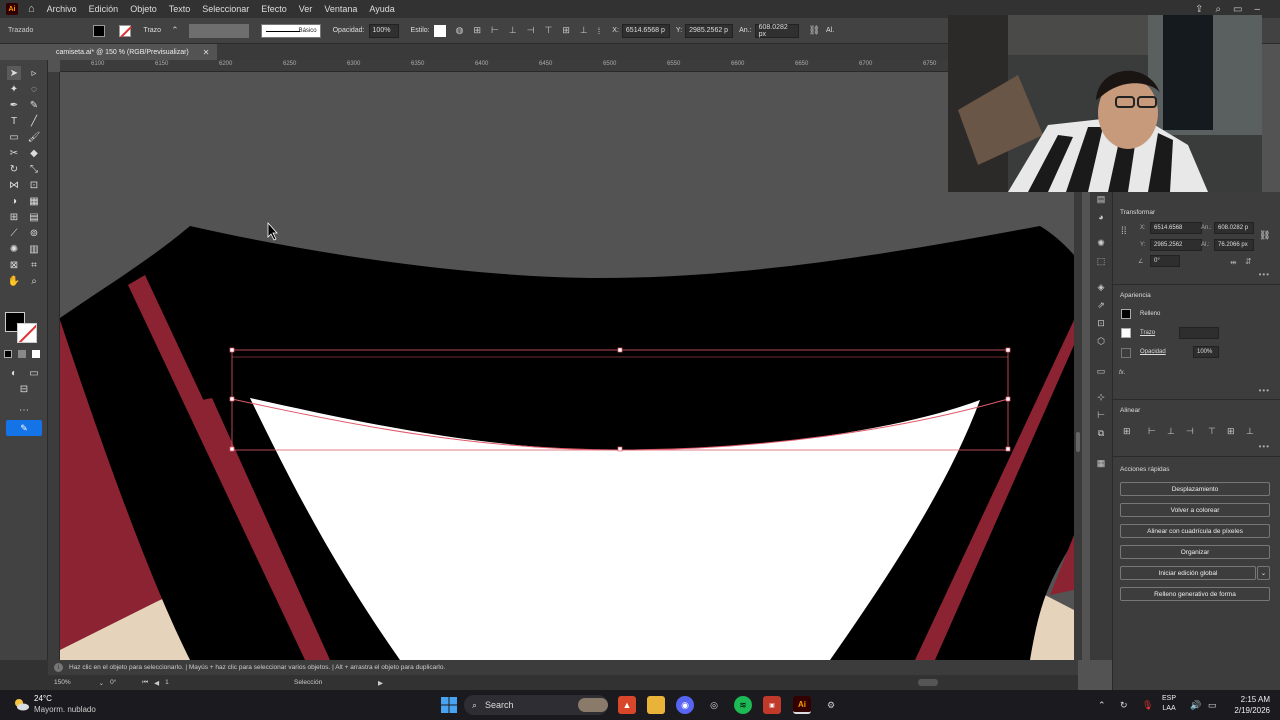 This screenshot has width=1280, height=720. I want to click on x-input: 6514.6568 p, so click(645, 30).